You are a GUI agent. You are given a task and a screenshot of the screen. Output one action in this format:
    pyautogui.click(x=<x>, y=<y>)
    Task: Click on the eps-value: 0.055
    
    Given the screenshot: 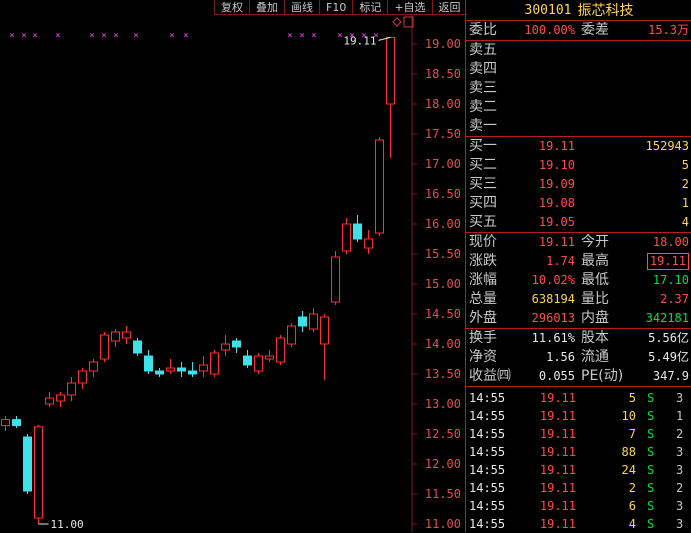 What is the action you would take?
    pyautogui.click(x=556, y=376)
    